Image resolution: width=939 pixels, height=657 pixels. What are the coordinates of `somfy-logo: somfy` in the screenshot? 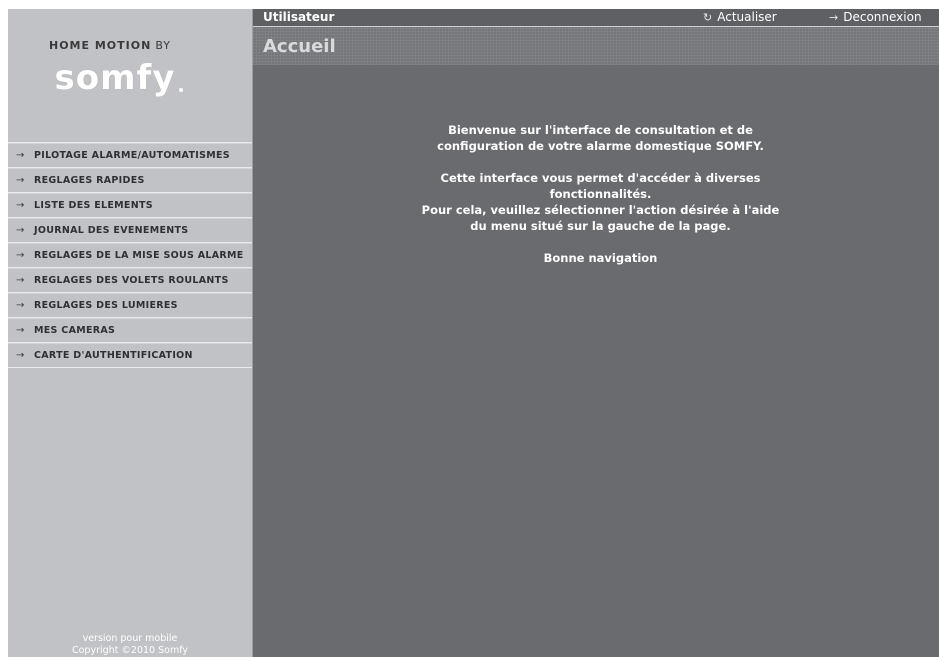 It's located at (119, 78).